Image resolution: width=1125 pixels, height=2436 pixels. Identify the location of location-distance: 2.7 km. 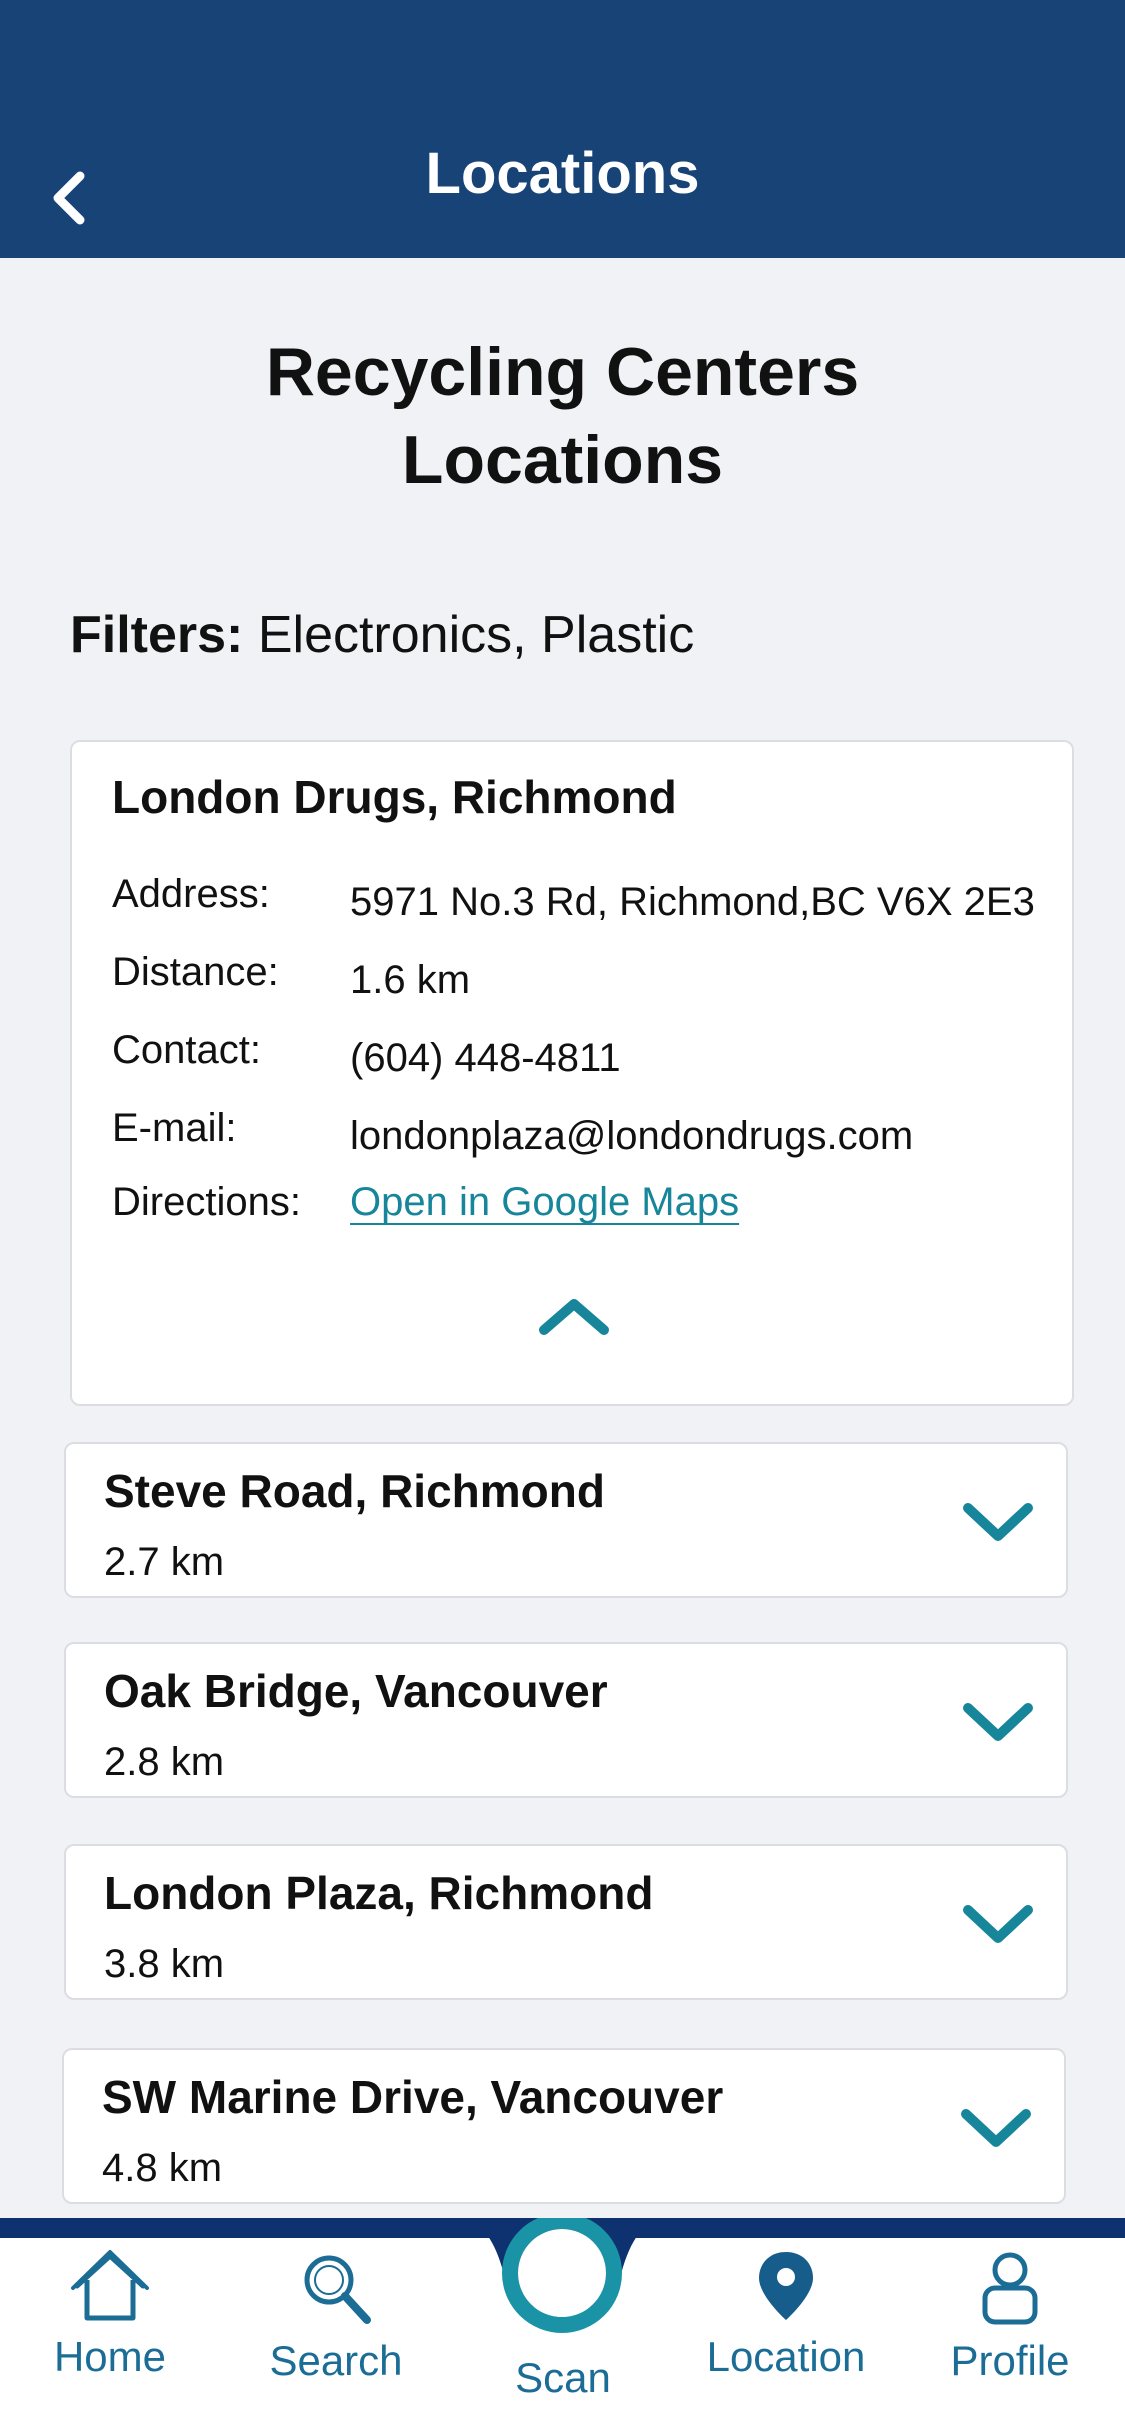
(164, 1562).